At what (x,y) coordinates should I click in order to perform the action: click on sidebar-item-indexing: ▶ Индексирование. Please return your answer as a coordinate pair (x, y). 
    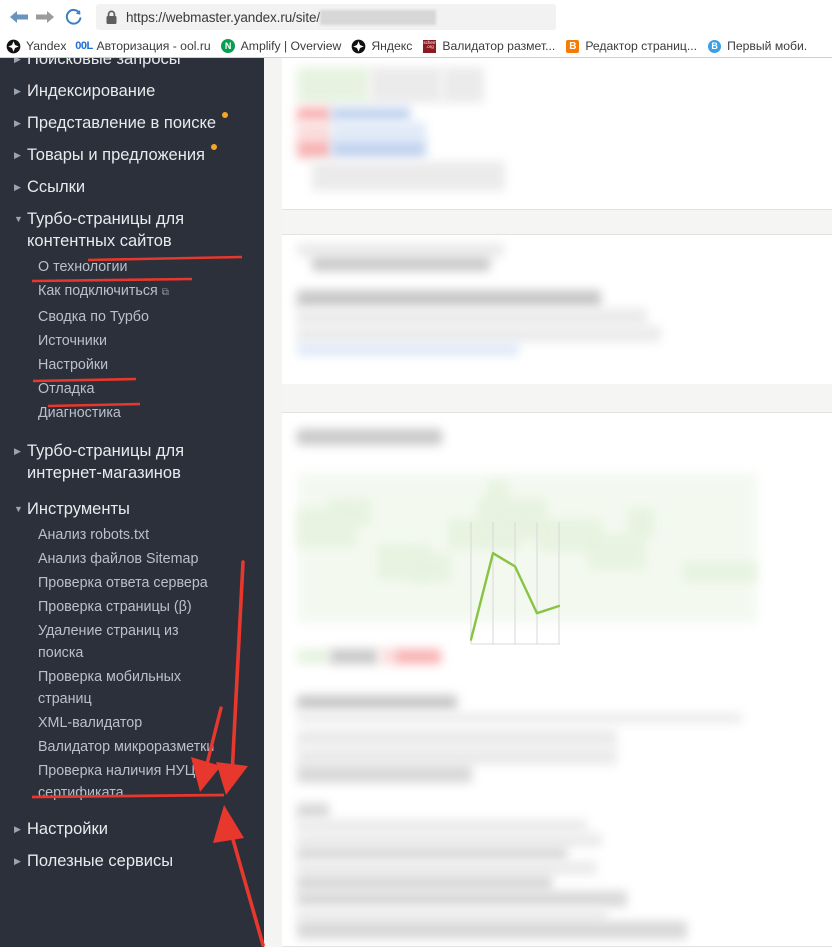
    Looking at the image, I should click on (132, 91).